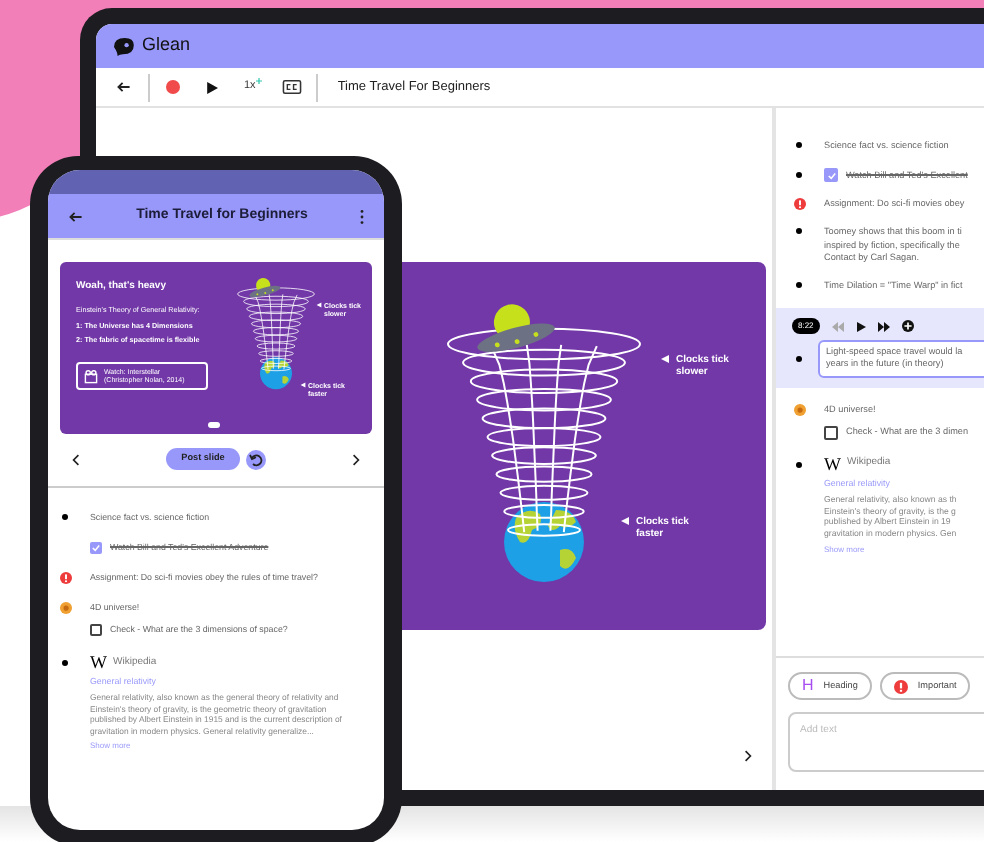 The width and height of the screenshot is (984, 842). Describe the element at coordinates (76, 459) in the screenshot. I see `chevron-left-icon` at that location.